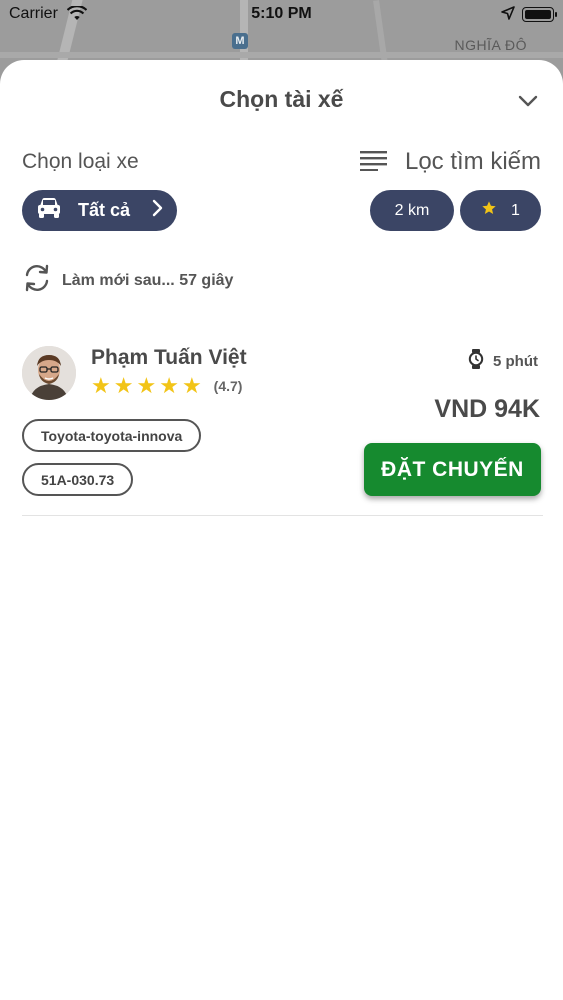 This screenshot has height=1000, width=563. What do you see at coordinates (412, 210) in the screenshot?
I see `distance-filter-pill: 2 km` at bounding box center [412, 210].